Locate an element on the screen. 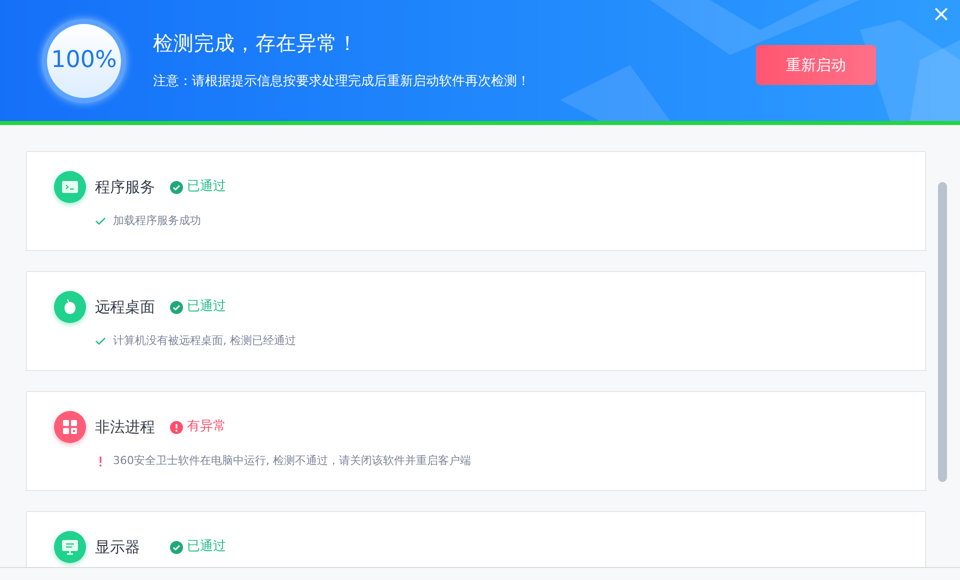  check-detail: 计算机没有被远程桌面, 检测已经通过 is located at coordinates (204, 341).